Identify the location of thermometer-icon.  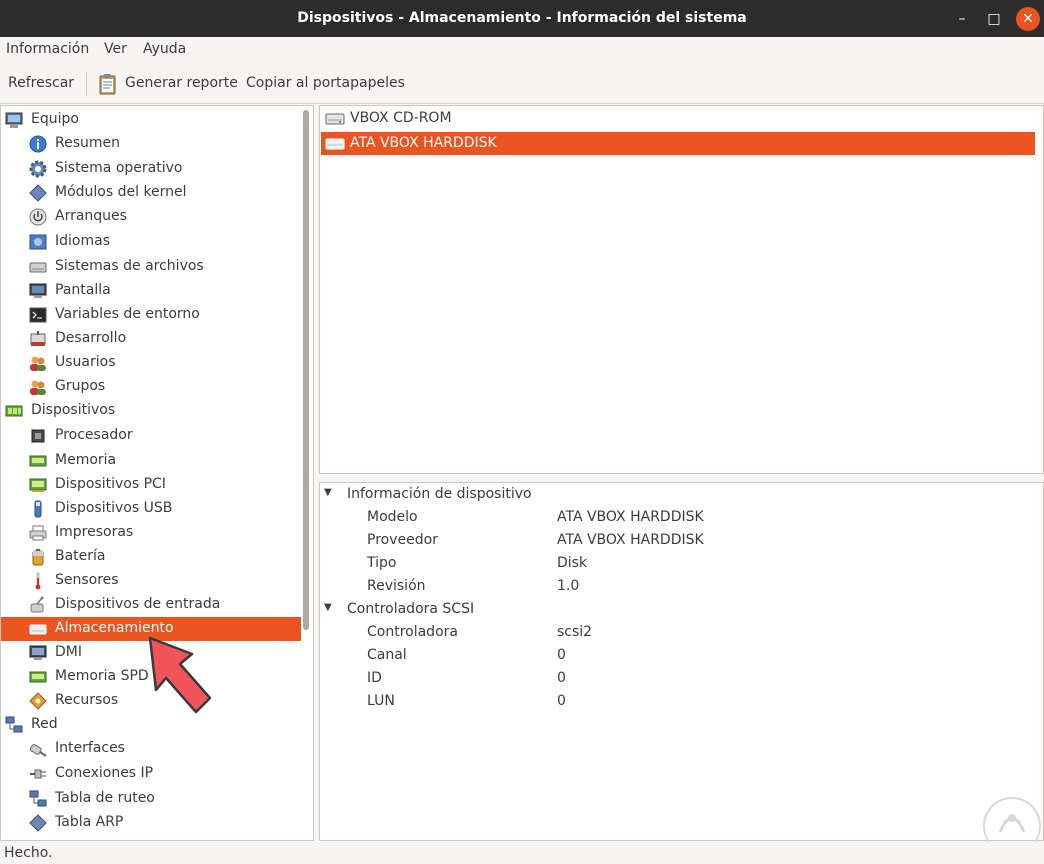
(38, 581).